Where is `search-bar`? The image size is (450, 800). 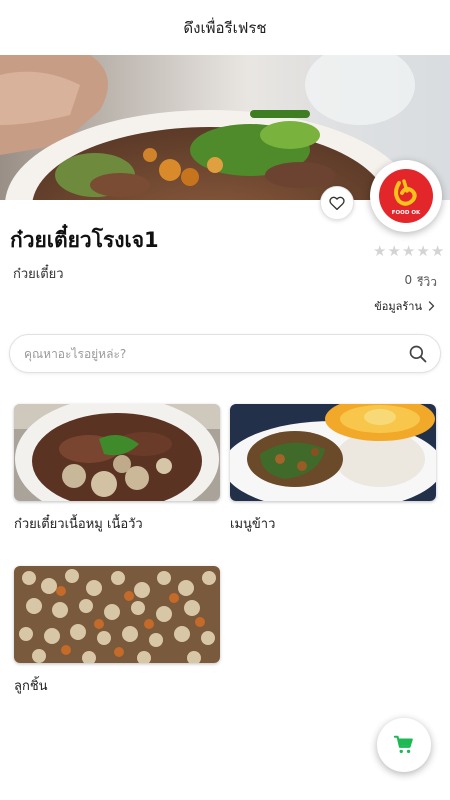 search-bar is located at coordinates (225, 353).